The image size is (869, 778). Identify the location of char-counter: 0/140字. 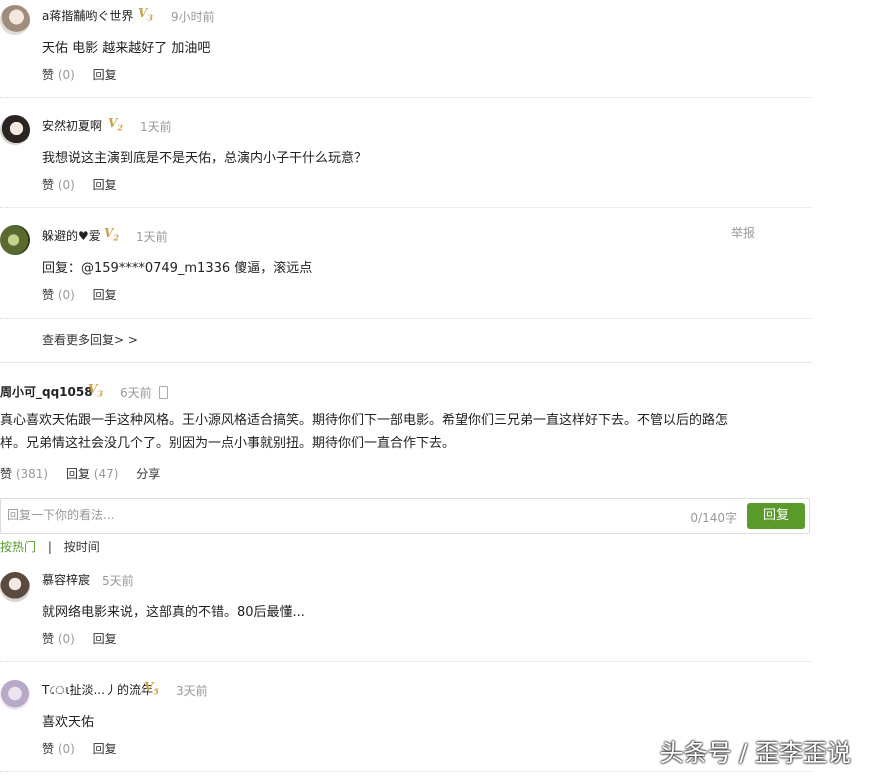
(713, 518).